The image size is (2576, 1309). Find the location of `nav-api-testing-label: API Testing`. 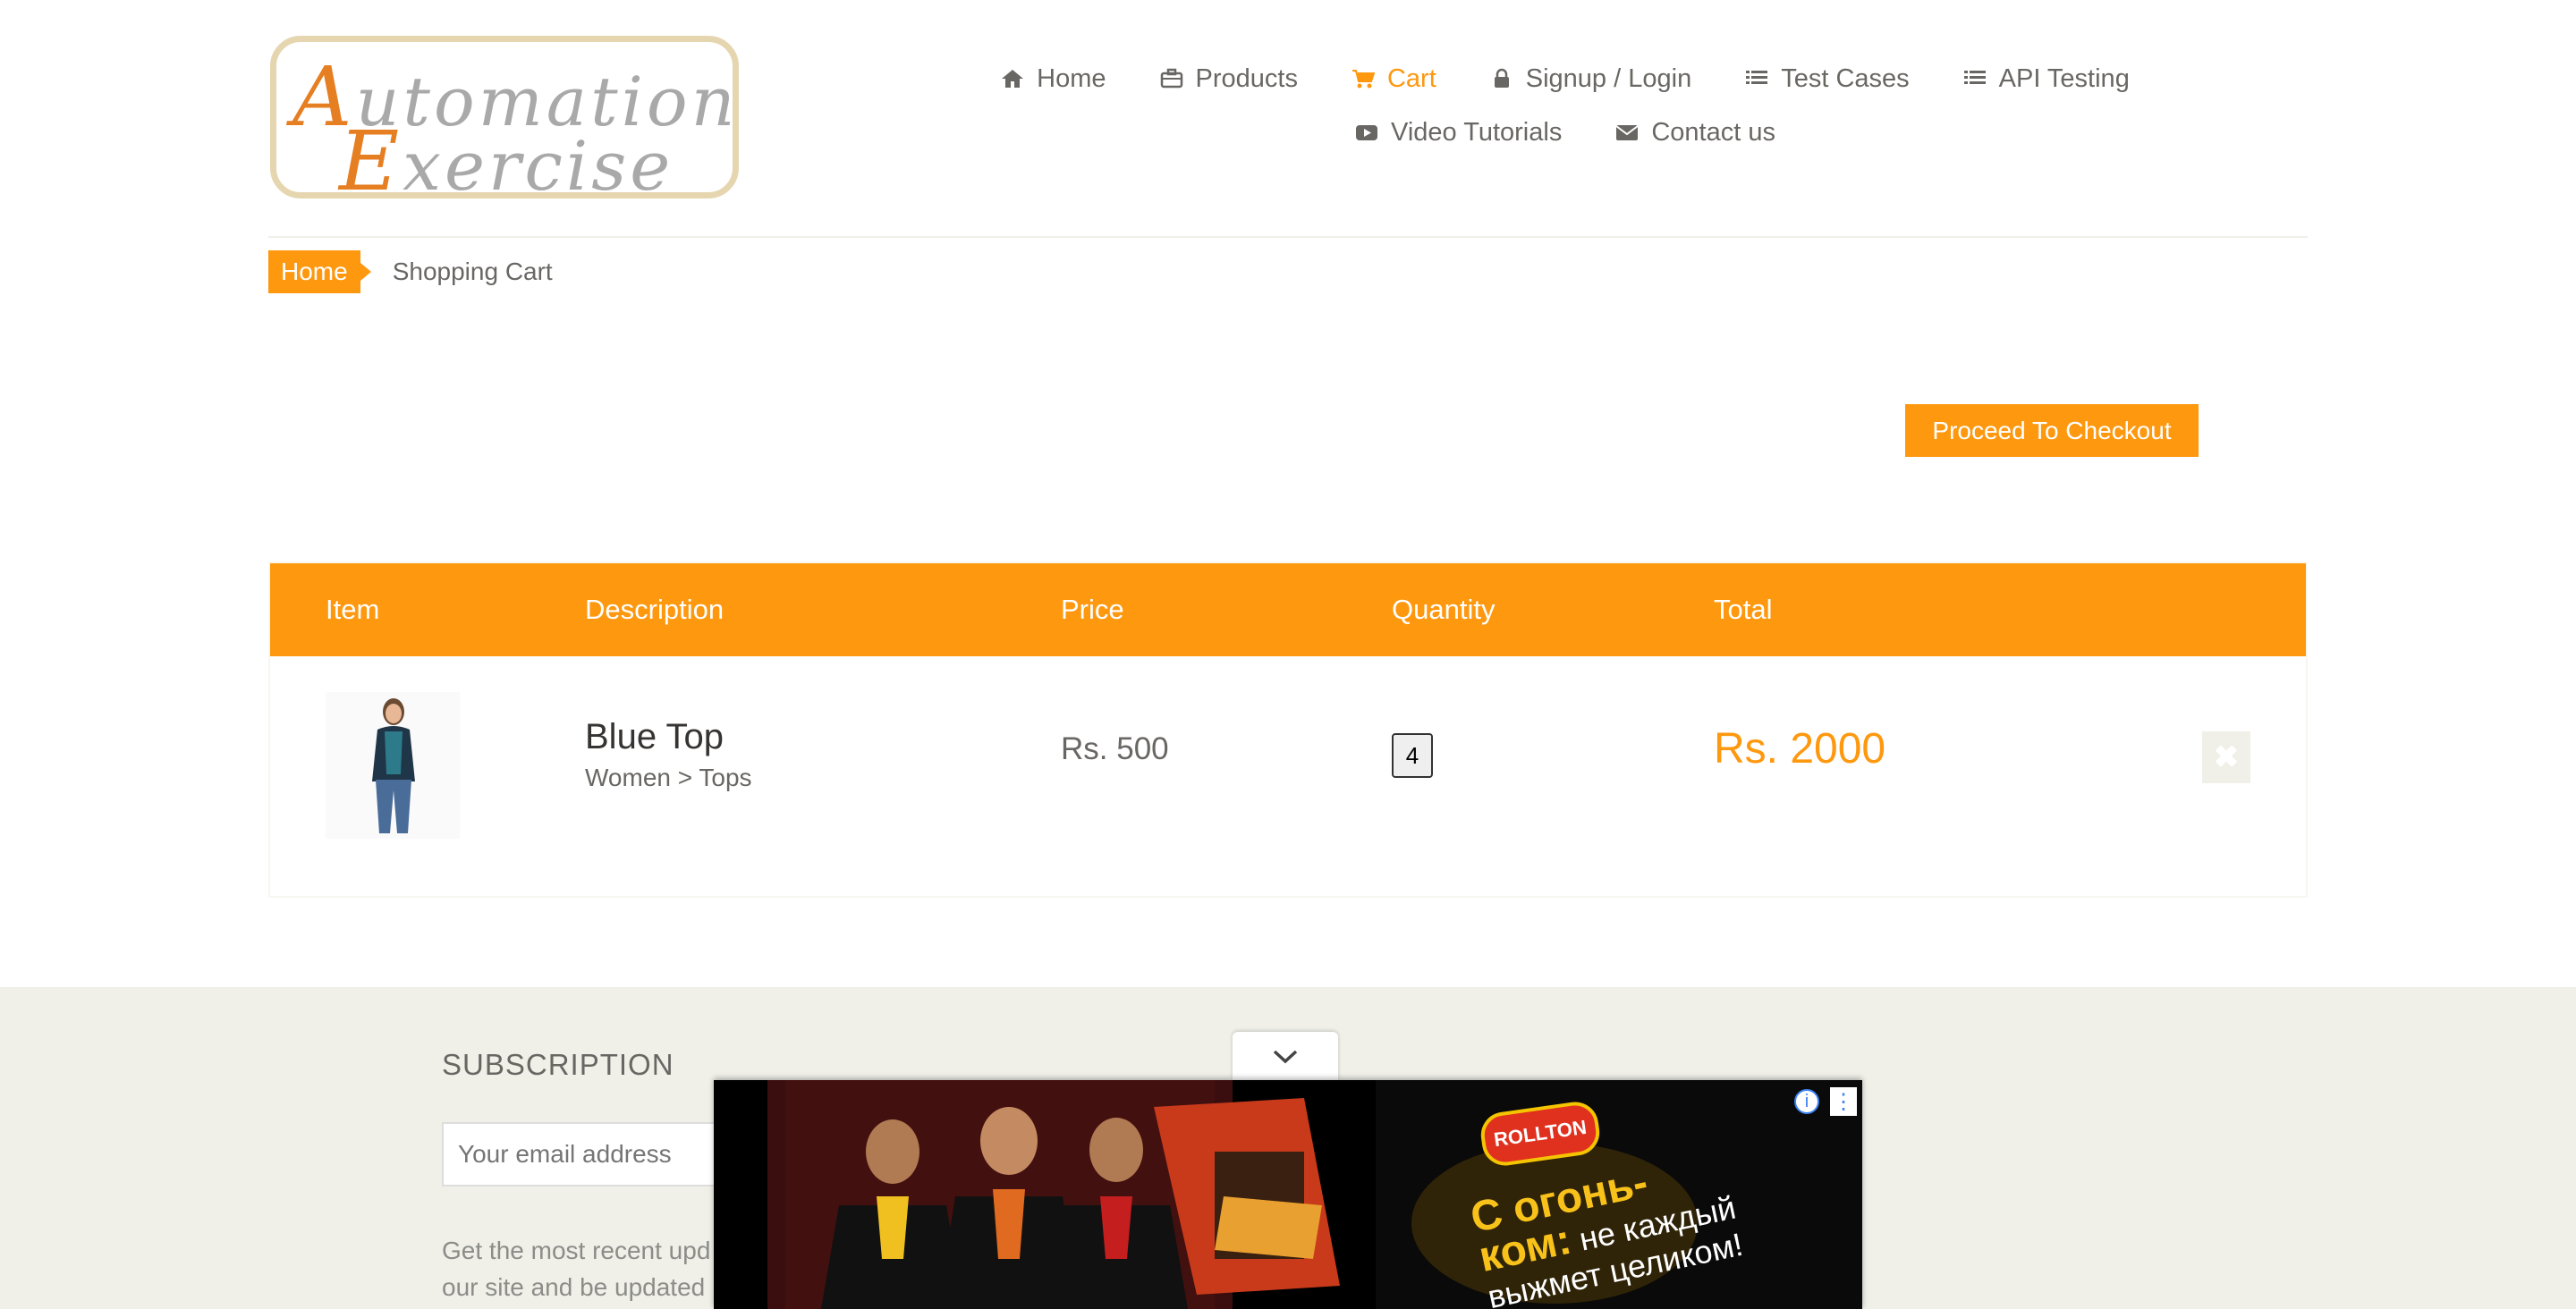

nav-api-testing-label: API Testing is located at coordinates (2064, 78).